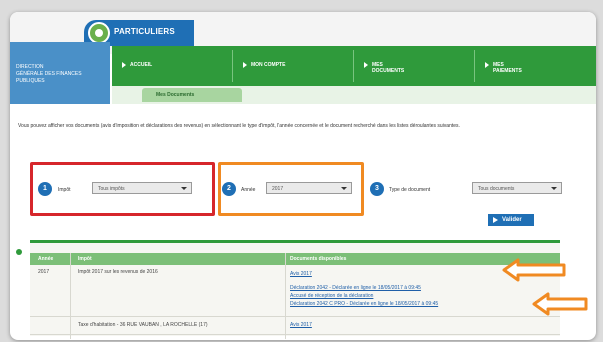  Describe the element at coordinates (45, 189) in the screenshot. I see `step-1-badge: 1` at that location.